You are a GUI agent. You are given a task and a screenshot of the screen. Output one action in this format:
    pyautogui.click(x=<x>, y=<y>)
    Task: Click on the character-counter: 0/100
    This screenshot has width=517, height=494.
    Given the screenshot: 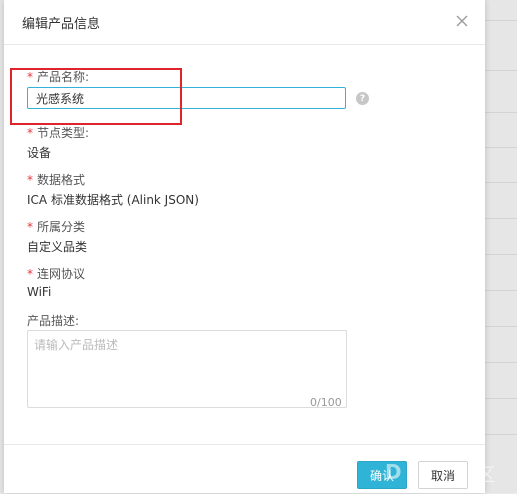 What is the action you would take?
    pyautogui.click(x=326, y=402)
    